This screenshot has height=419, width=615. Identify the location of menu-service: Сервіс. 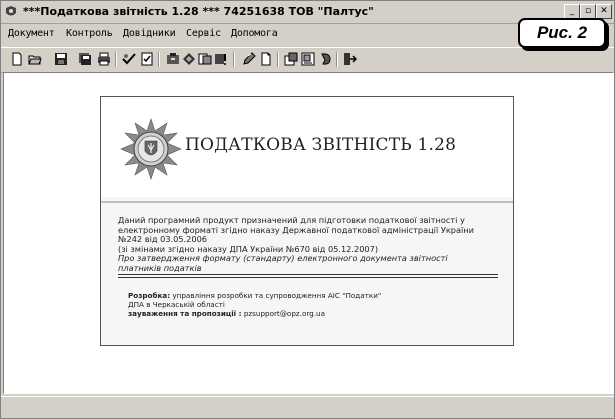
(203, 33).